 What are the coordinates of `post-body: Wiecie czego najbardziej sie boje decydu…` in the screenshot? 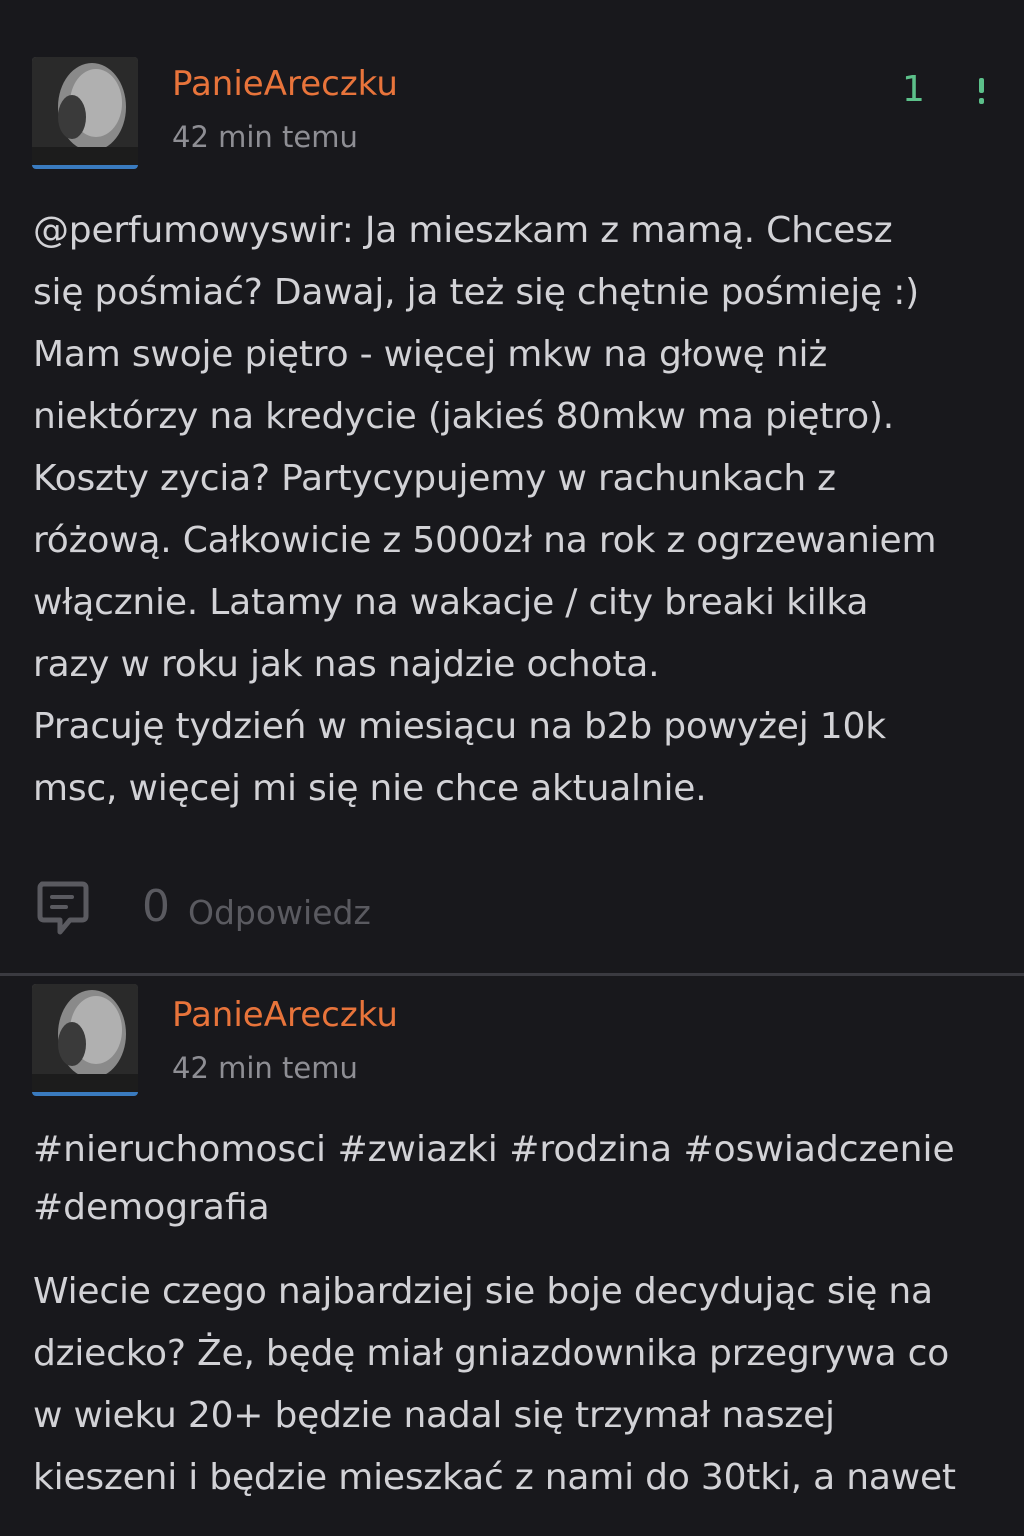 It's located at (494, 1384).